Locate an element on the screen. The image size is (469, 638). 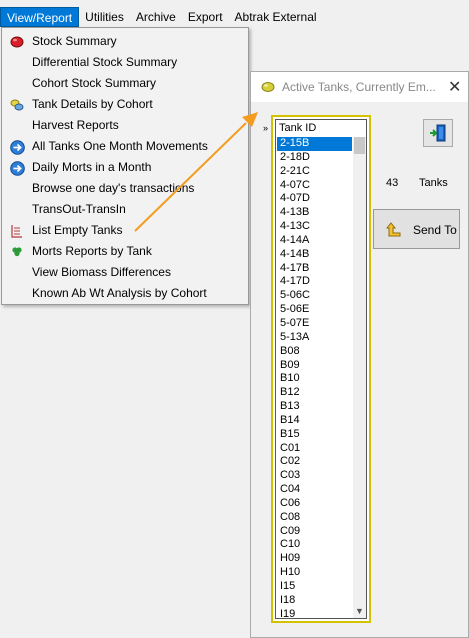
exit-door-icon is located at coordinates (438, 133).